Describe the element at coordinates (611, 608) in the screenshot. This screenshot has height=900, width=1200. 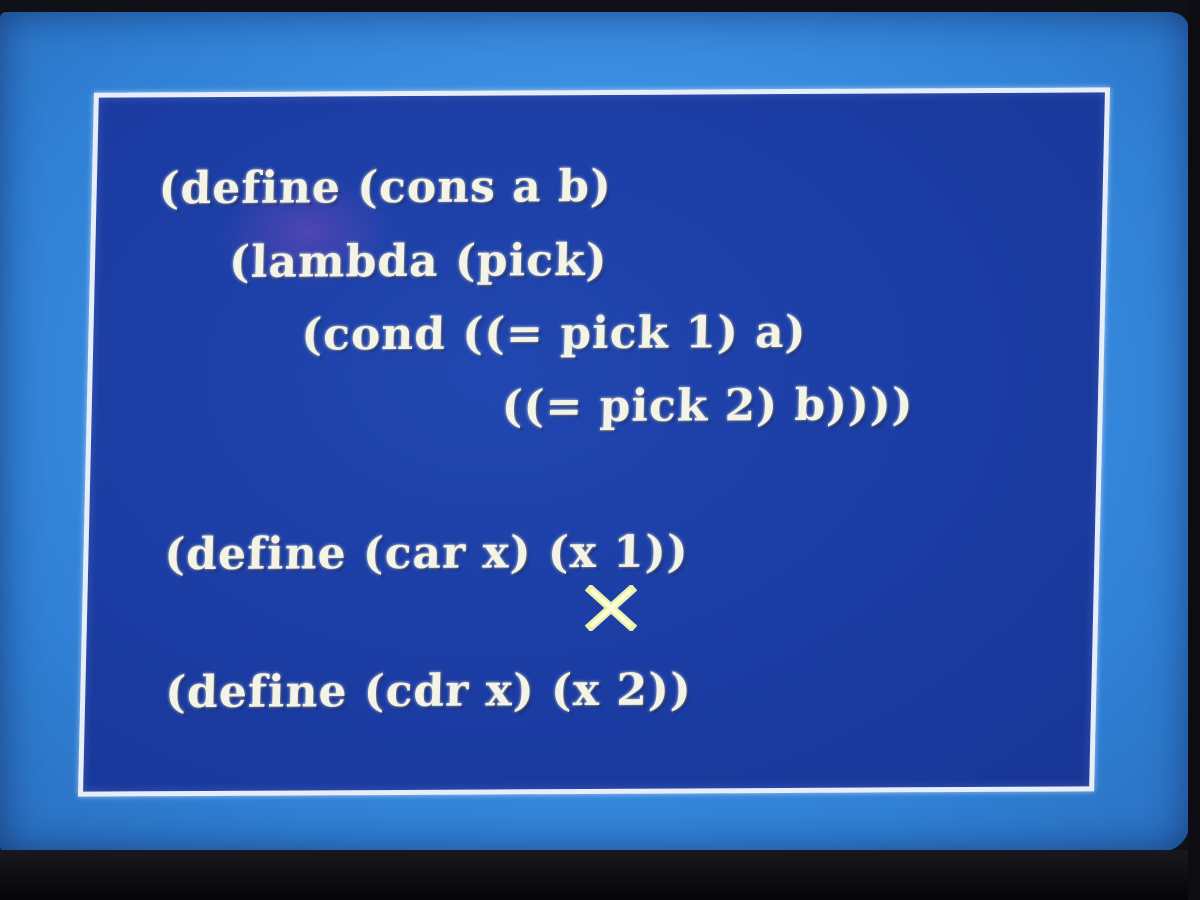
I see `x-cursor-icon` at that location.